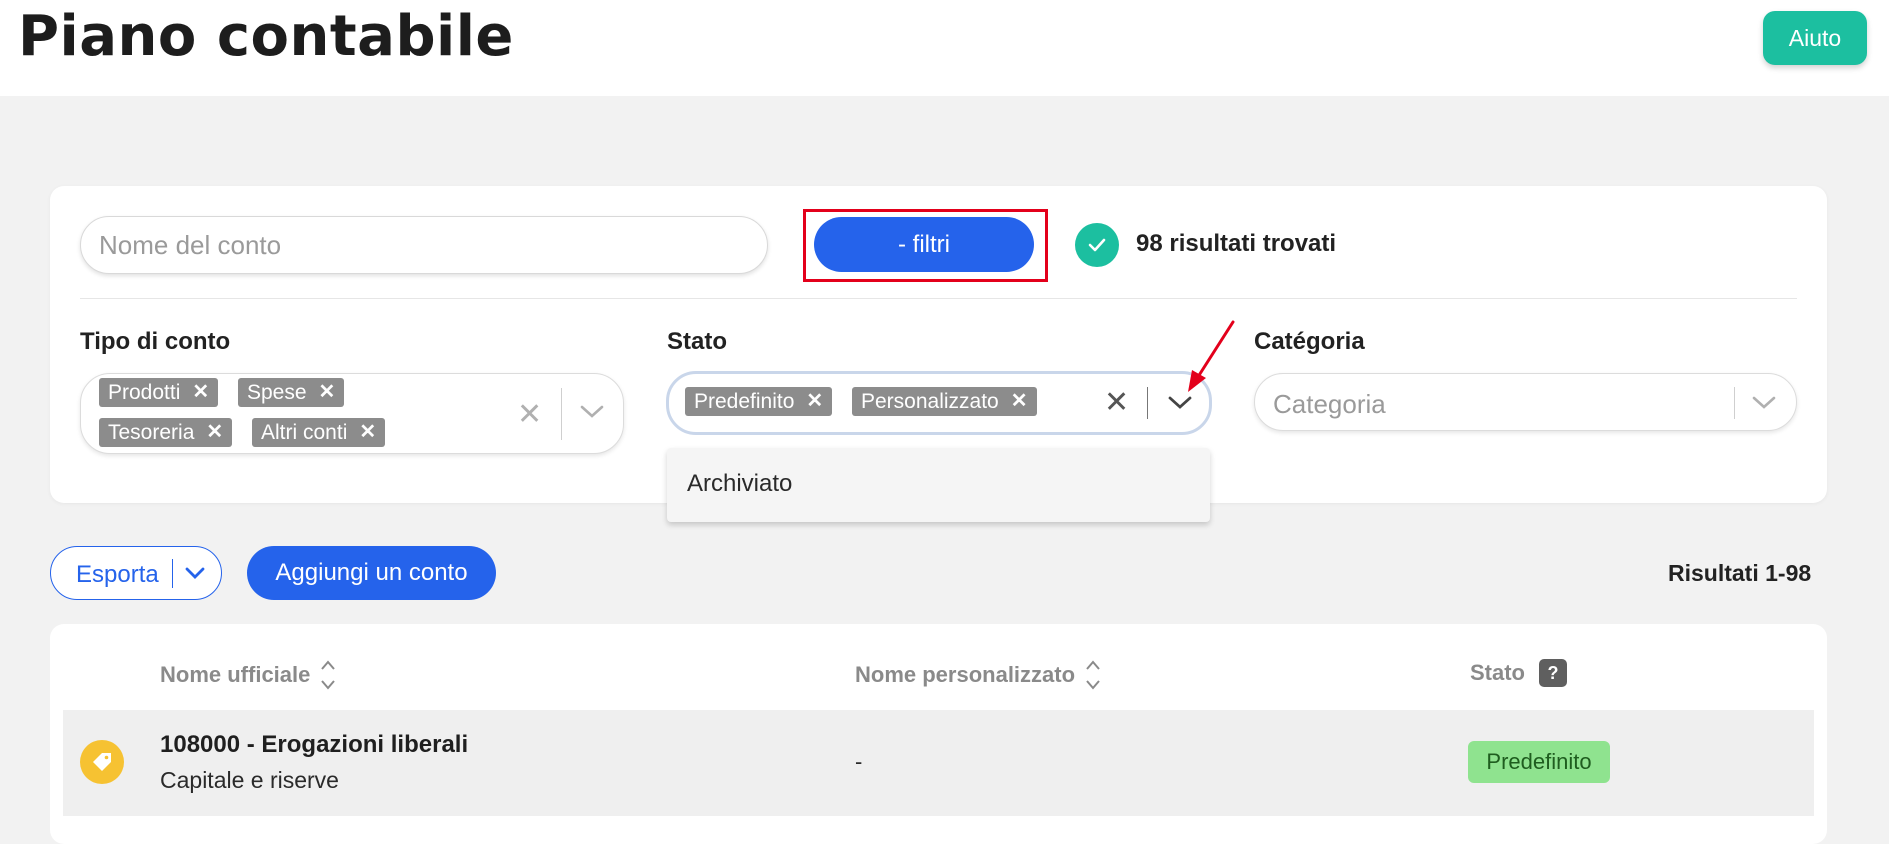 This screenshot has width=1889, height=844. I want to click on stato-dropdown-menu: Archiviato, so click(938, 485).